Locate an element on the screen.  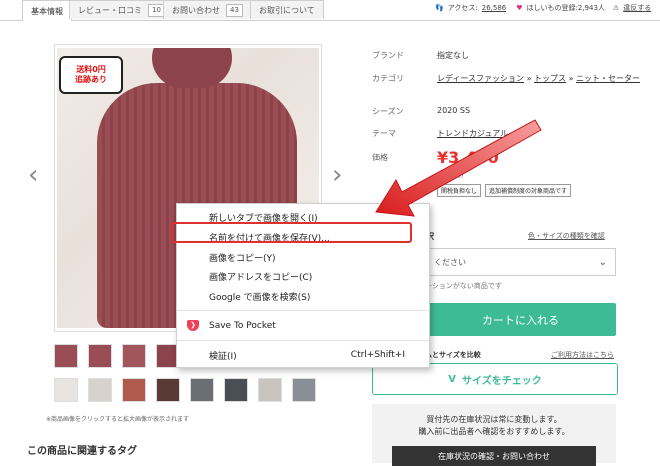
theme-link: トレンドカジュアル is located at coordinates (472, 133).